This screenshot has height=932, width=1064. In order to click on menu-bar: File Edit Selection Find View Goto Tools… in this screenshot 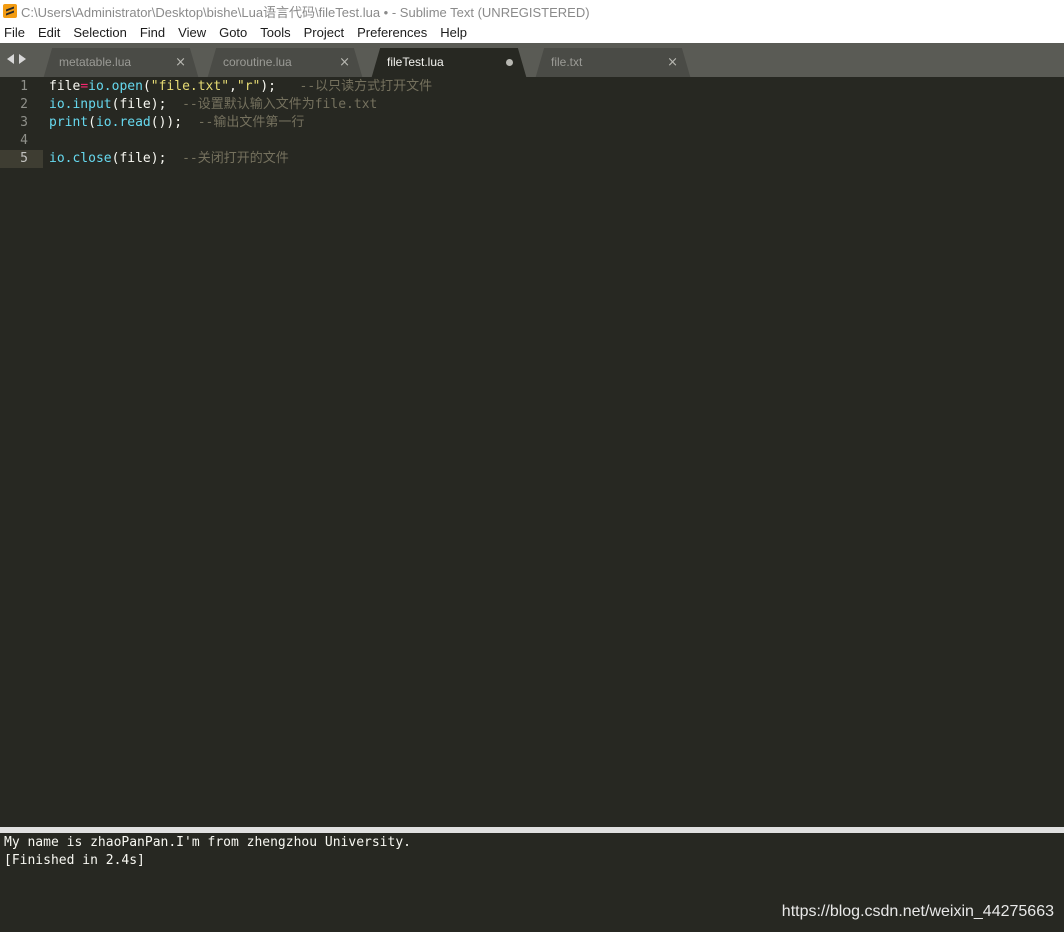, I will do `click(532, 32)`.